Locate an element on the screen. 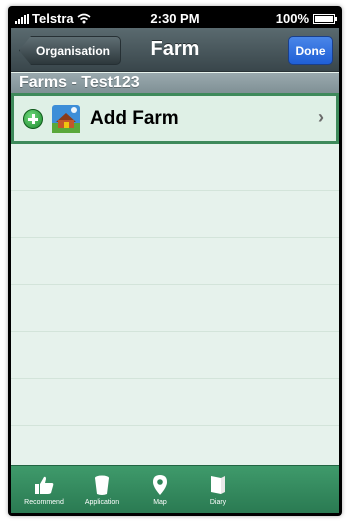 The width and height of the screenshot is (348, 522). status-bar: Telstra 2:30 PM 100% is located at coordinates (175, 18).